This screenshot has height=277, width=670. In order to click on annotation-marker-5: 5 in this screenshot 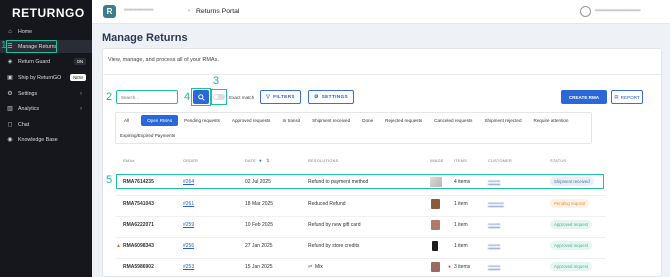, I will do `click(109, 180)`.